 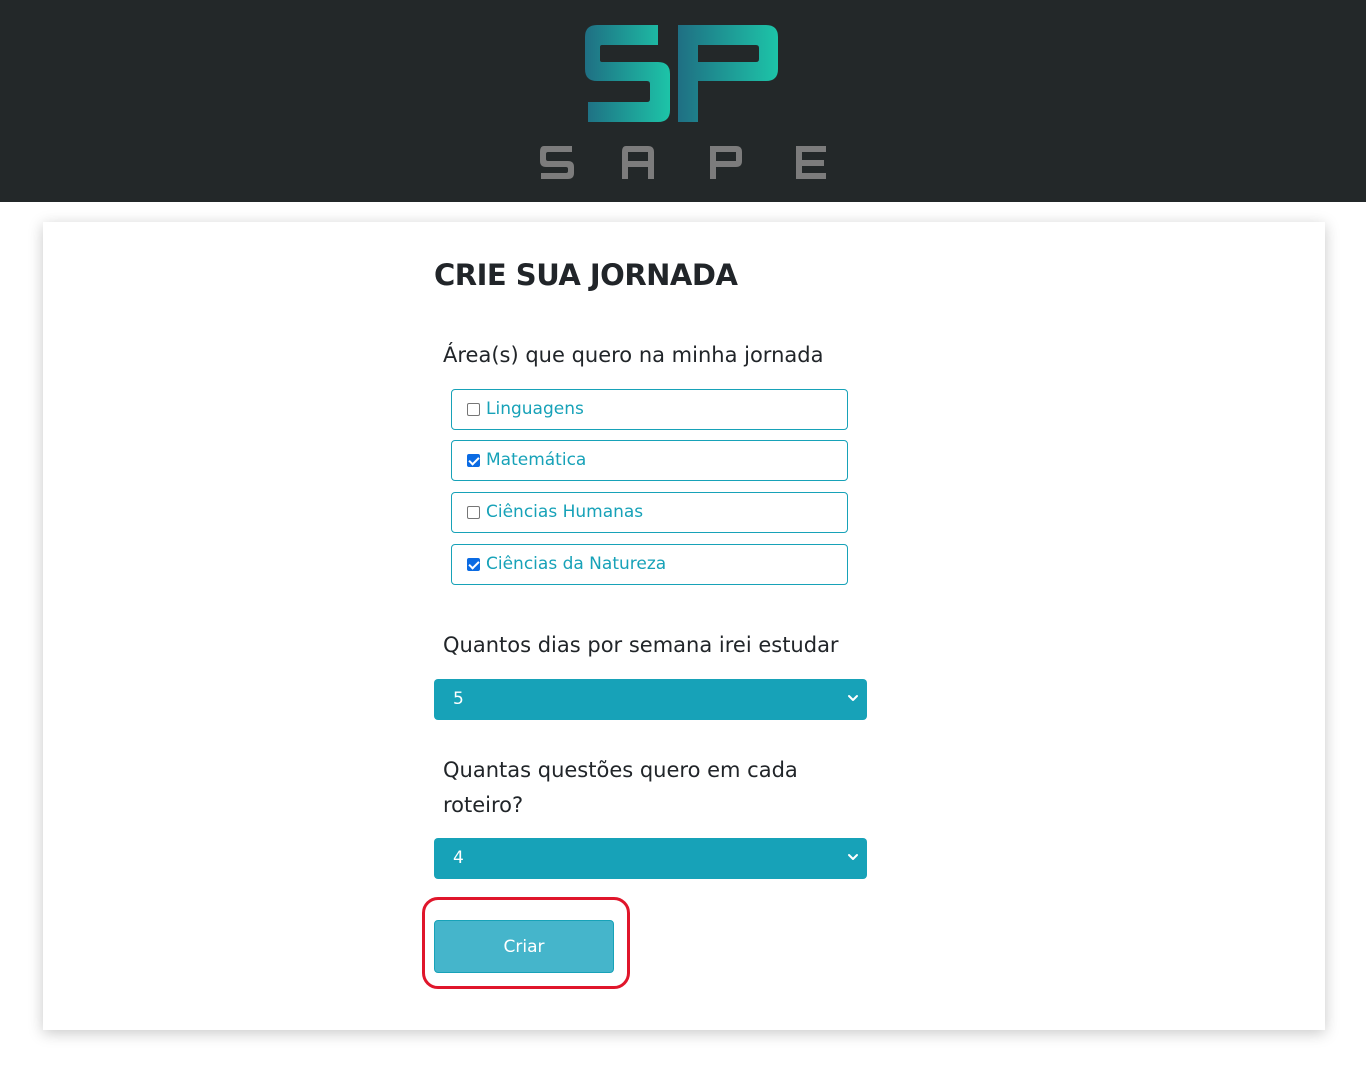 I want to click on days-select: 5, so click(x=650, y=699).